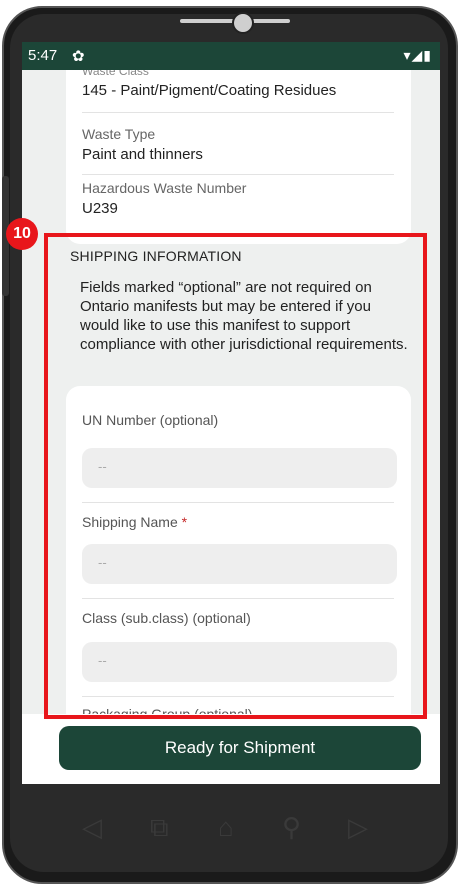 The width and height of the screenshot is (462, 887). I want to click on home-icon: ⌂, so click(226, 827).